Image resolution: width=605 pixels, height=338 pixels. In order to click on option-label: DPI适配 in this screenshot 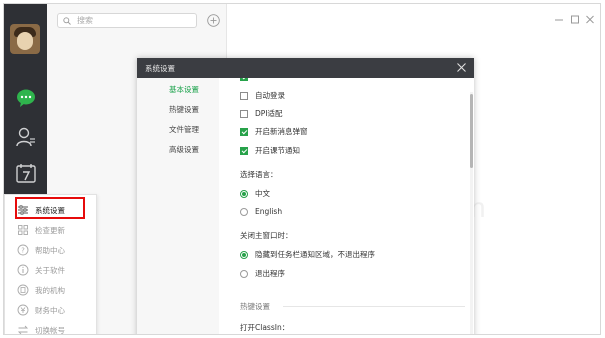, I will do `click(269, 113)`.